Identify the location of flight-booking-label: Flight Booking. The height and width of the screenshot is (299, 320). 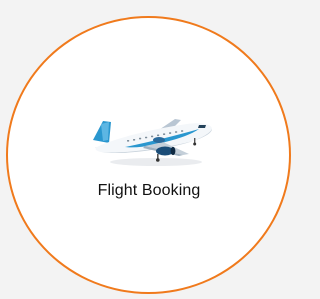
(149, 190).